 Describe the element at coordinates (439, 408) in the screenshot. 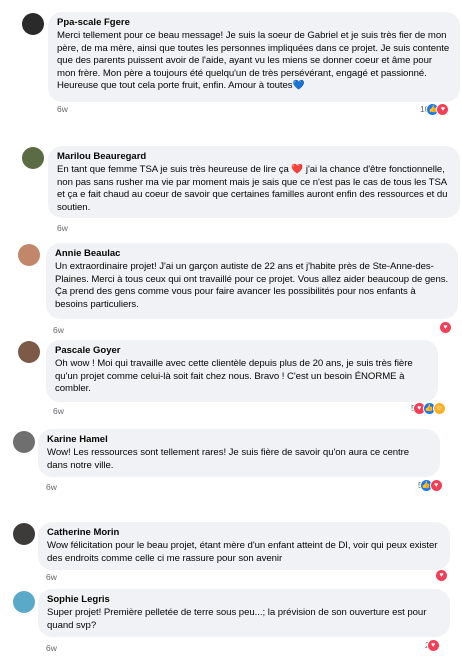

I see `care-icon: ☺` at that location.